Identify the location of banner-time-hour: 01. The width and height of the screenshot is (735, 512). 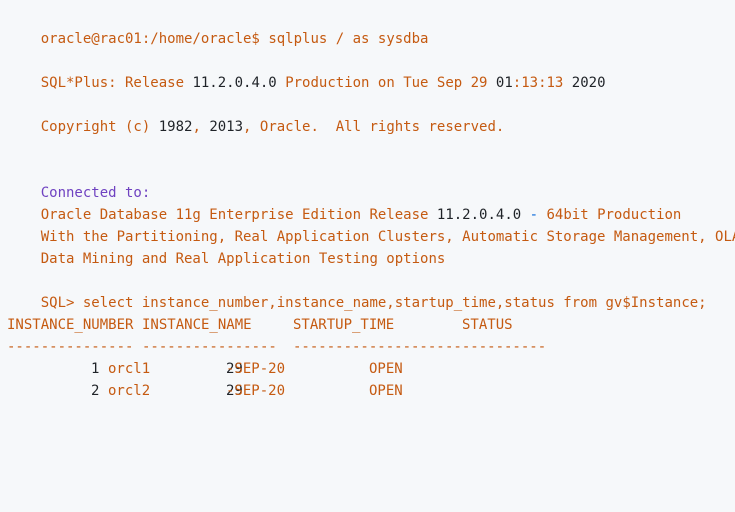
(504, 83).